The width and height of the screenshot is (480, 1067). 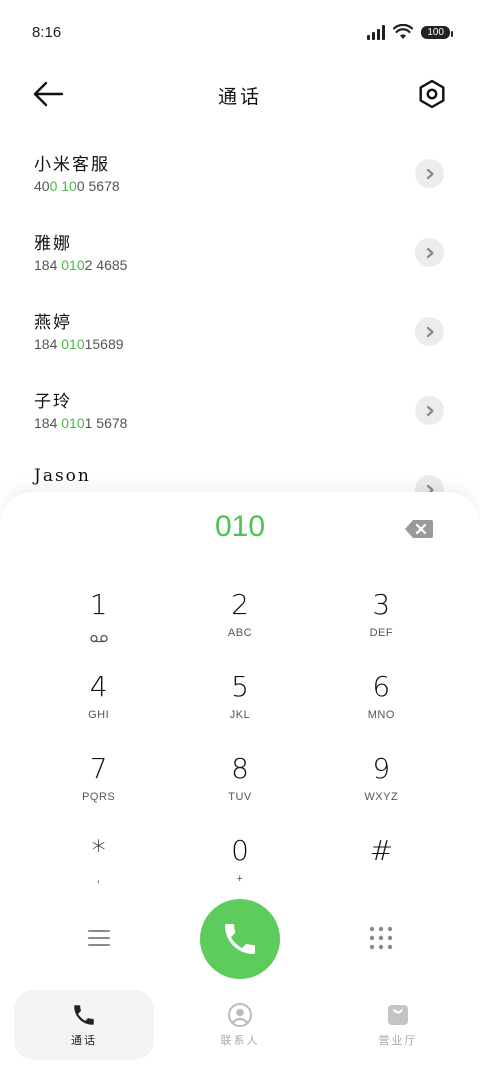 I want to click on key-letters: MNO, so click(x=381, y=715).